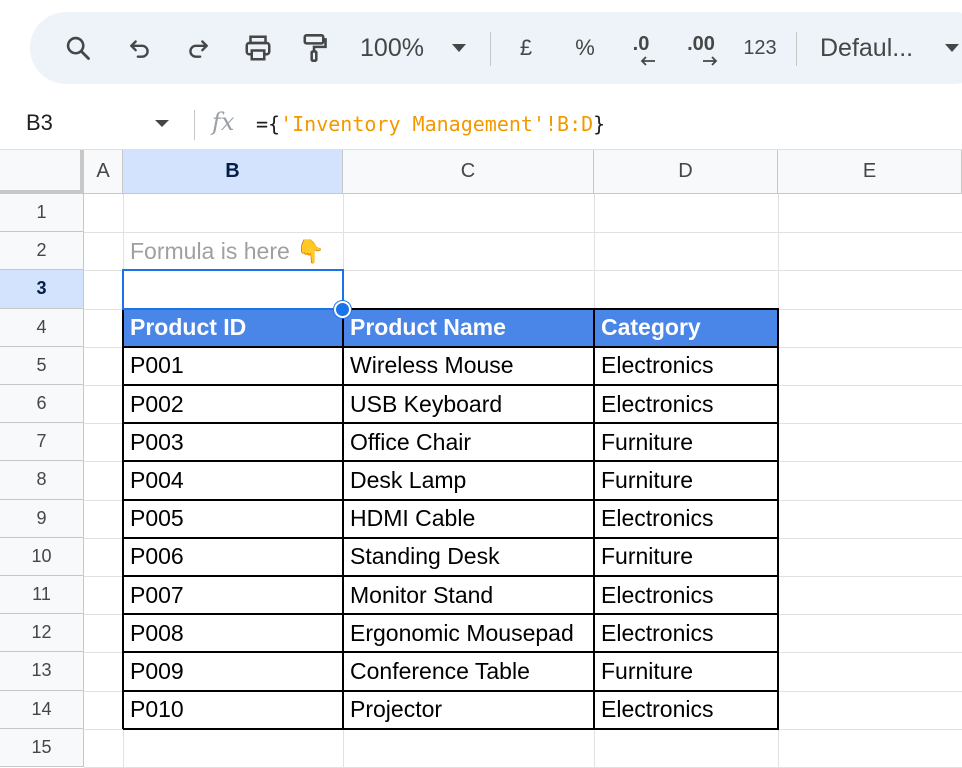  What do you see at coordinates (103, 172) in the screenshot?
I see `column-header-a: A` at bounding box center [103, 172].